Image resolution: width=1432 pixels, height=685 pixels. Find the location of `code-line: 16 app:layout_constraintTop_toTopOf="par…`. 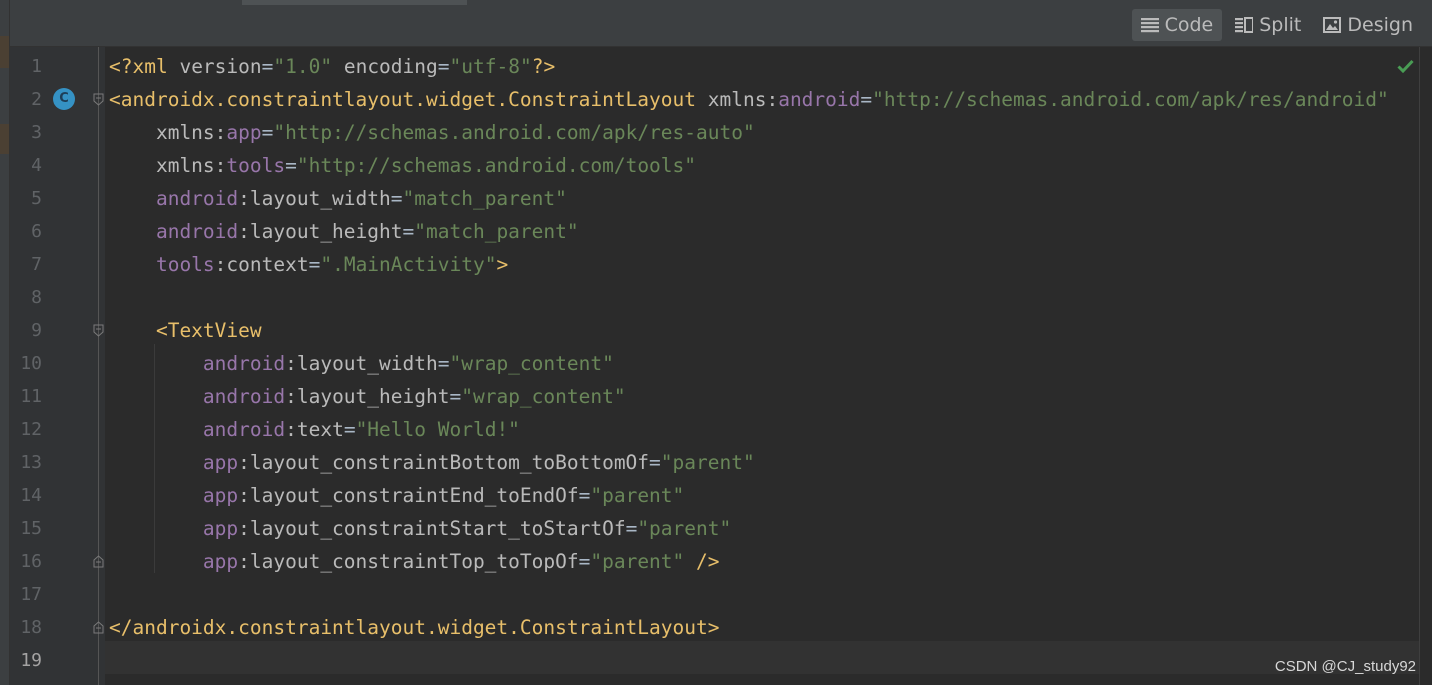

code-line: 16 app:layout_constraintTop_toTopOf="par… is located at coordinates (721, 561).